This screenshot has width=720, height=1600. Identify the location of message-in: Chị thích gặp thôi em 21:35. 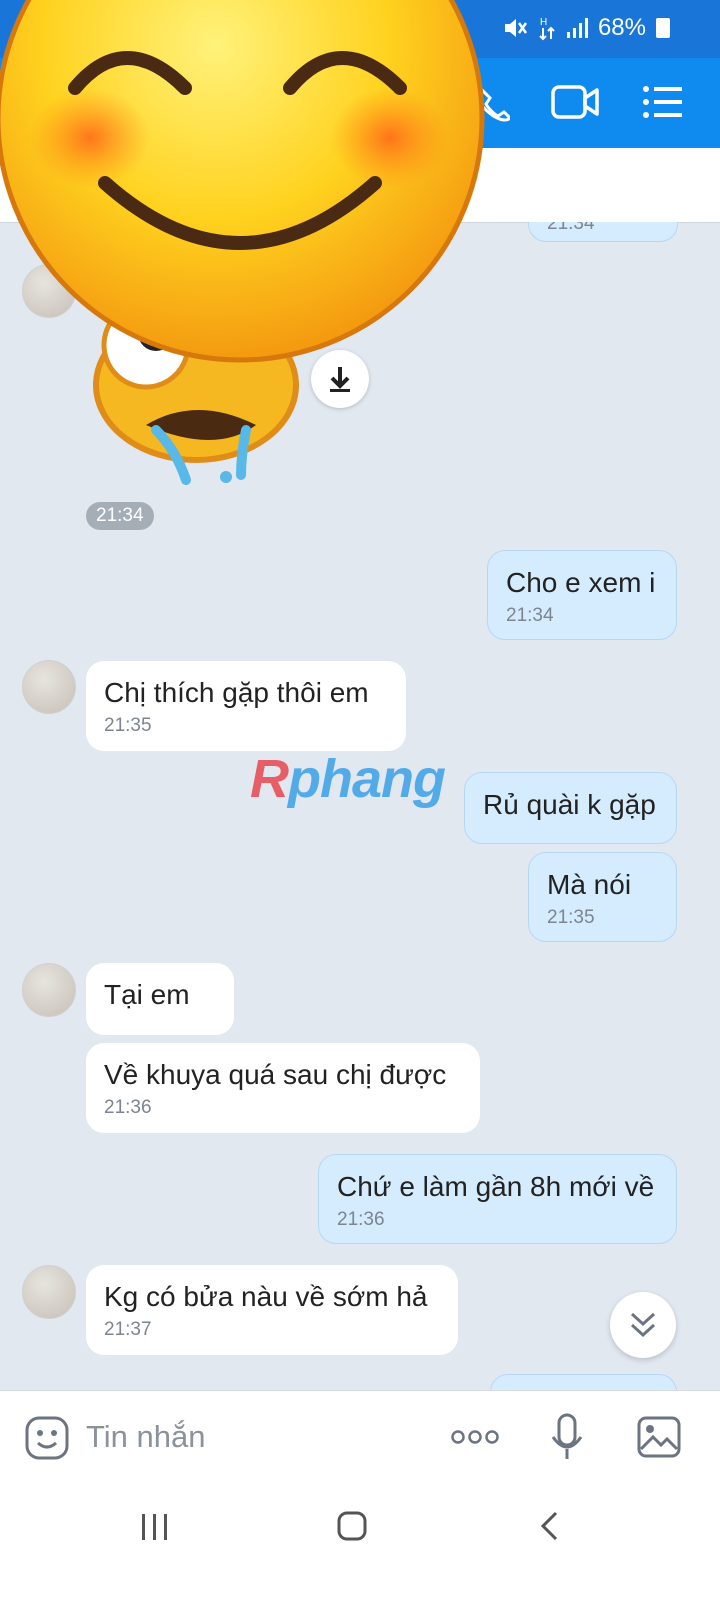
(246, 706).